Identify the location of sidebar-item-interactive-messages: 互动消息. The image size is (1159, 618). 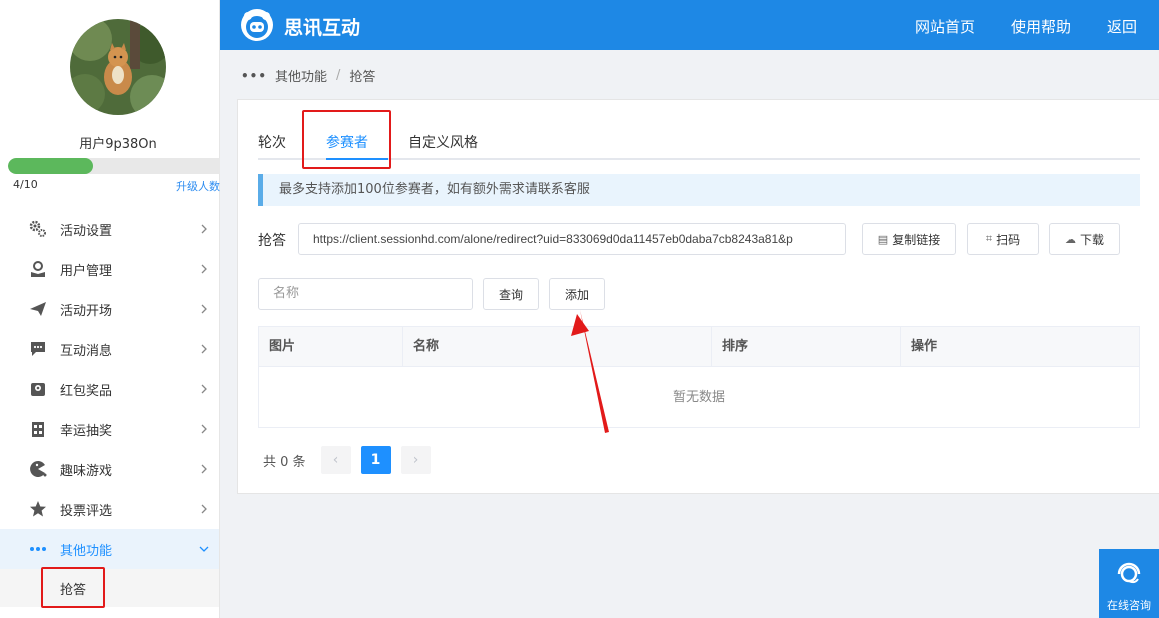
(109, 349).